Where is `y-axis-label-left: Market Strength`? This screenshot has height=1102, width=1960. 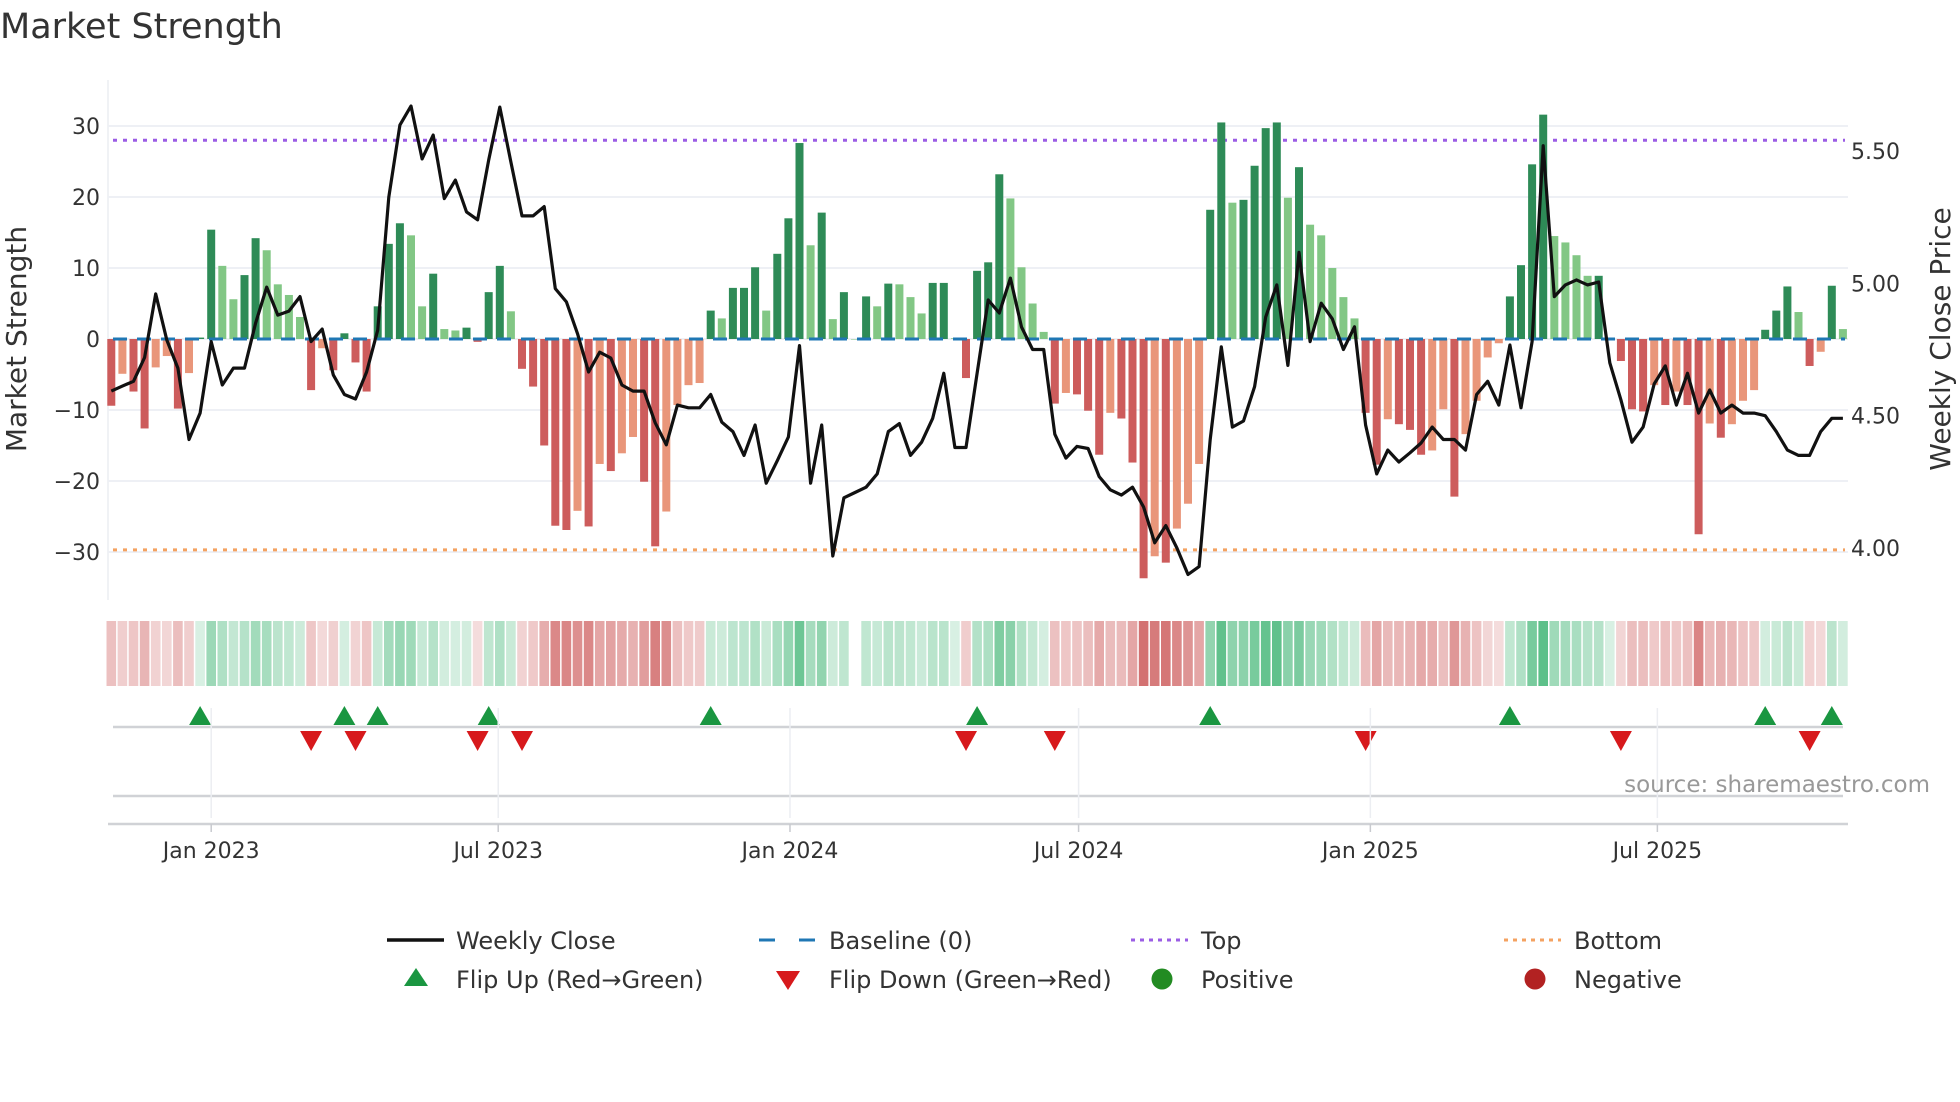
y-axis-label-left: Market Strength is located at coordinates (16, 339).